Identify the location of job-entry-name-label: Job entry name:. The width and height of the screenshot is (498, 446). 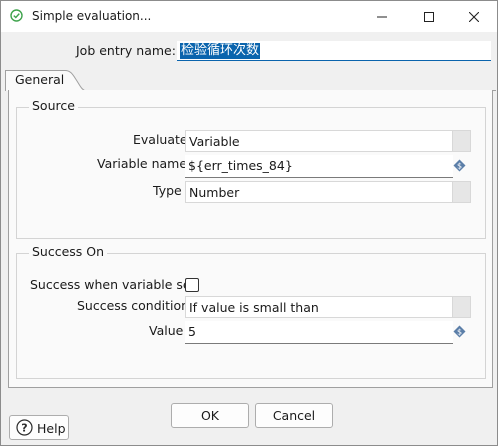
(126, 50).